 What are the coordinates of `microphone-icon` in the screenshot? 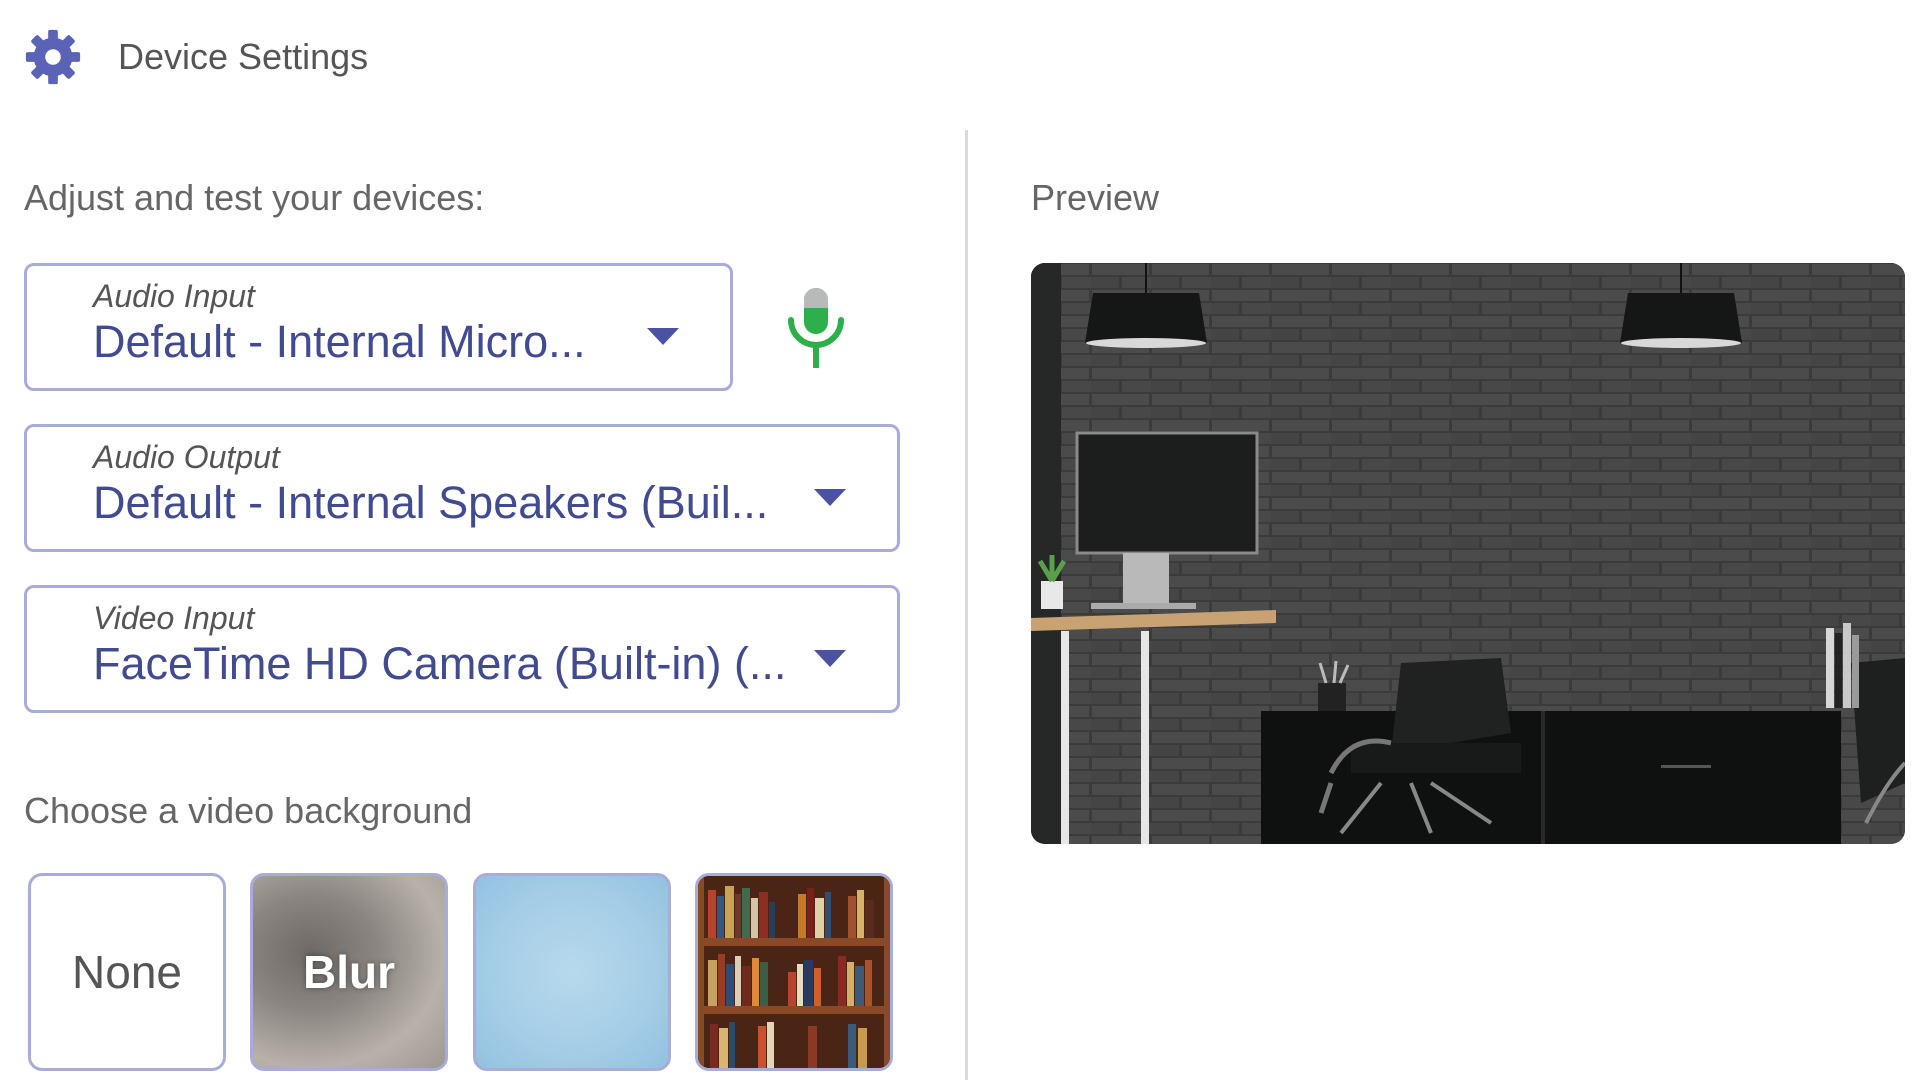 It's located at (816, 328).